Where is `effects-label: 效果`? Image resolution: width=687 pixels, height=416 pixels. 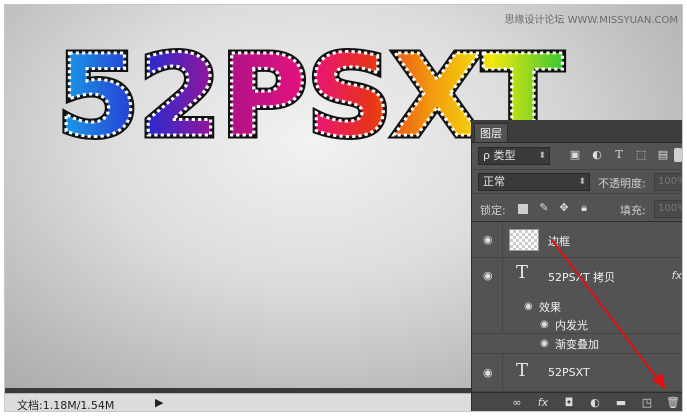 effects-label: 效果 is located at coordinates (550, 307).